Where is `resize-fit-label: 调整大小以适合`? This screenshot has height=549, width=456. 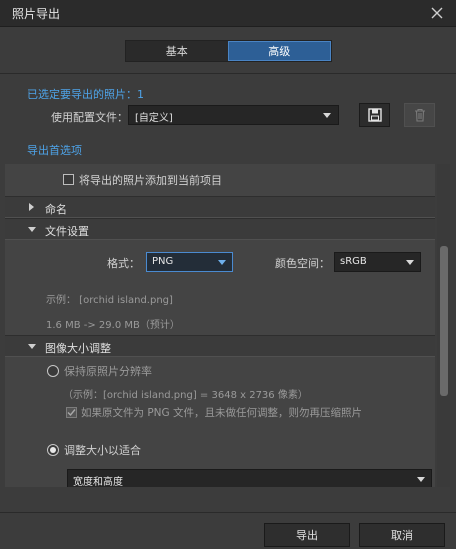 resize-fit-label: 调整大小以适合 is located at coordinates (102, 450).